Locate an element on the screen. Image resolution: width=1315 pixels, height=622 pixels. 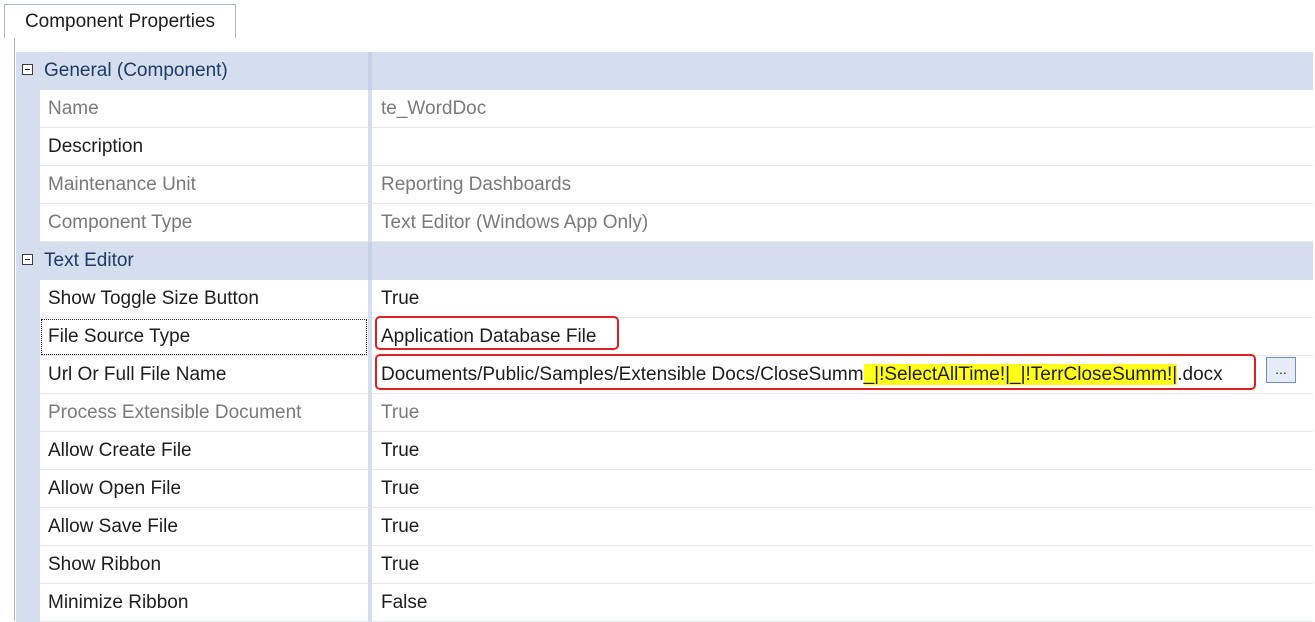
property-name: Process Extensible Document is located at coordinates (204, 413).